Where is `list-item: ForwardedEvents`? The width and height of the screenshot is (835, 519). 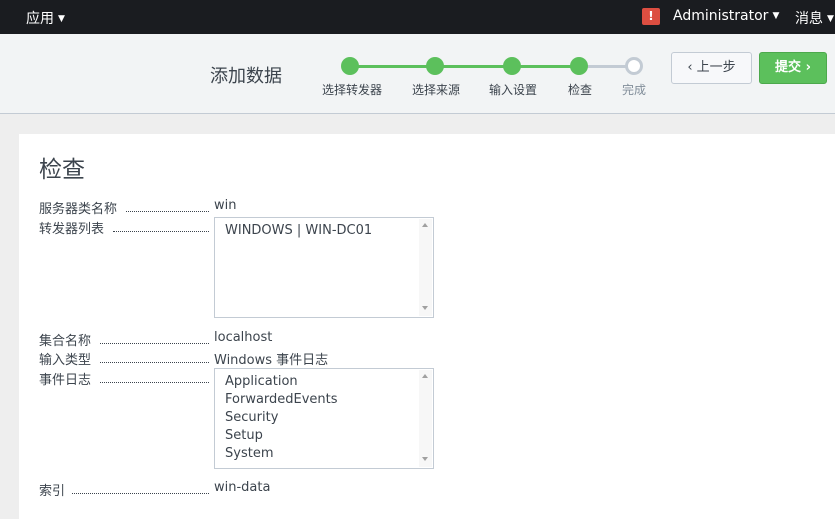 list-item: ForwardedEvents is located at coordinates (281, 400).